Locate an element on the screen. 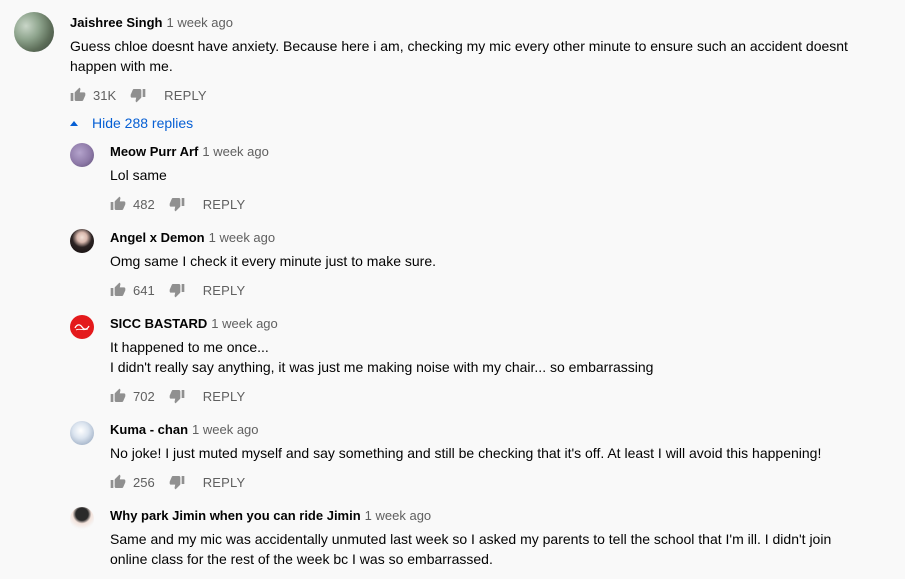 This screenshot has height=579, width=905. coca-cola-logo-icon is located at coordinates (82, 327).